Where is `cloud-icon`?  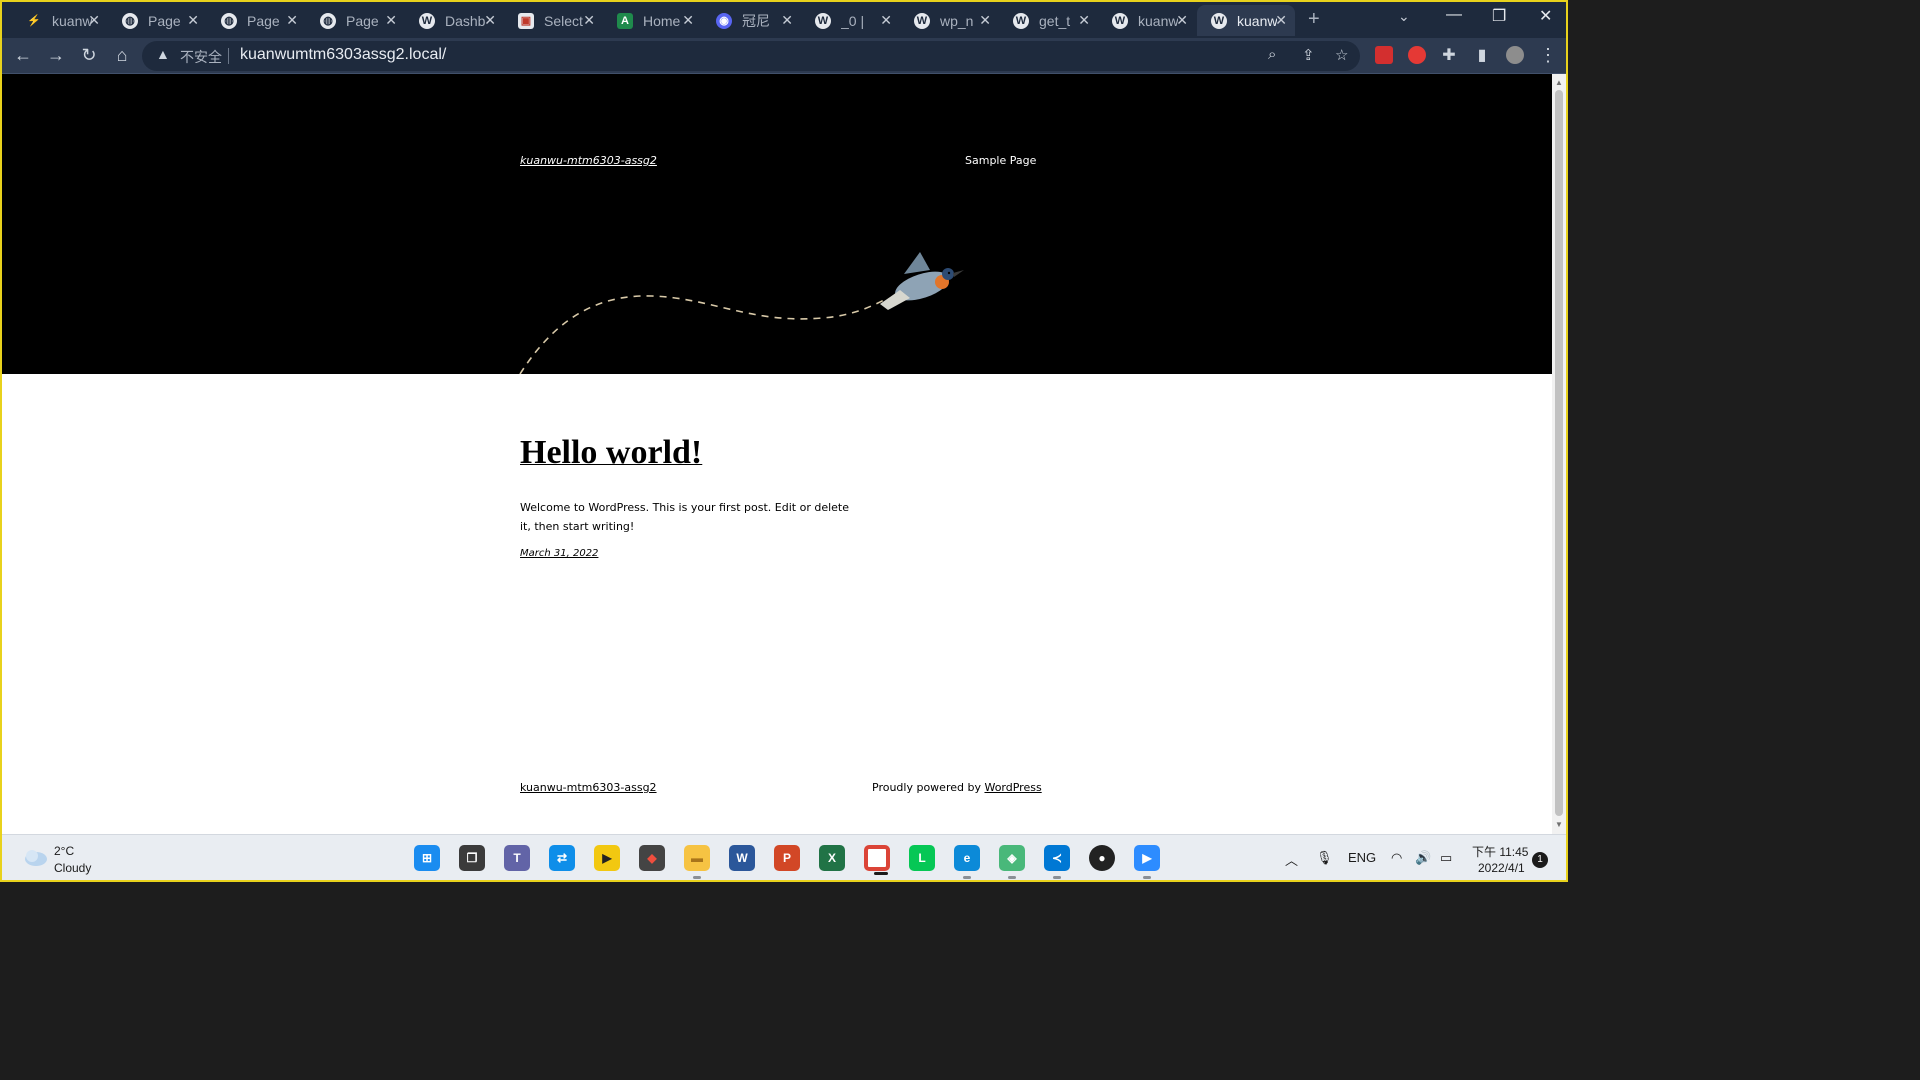 cloud-icon is located at coordinates (35, 857).